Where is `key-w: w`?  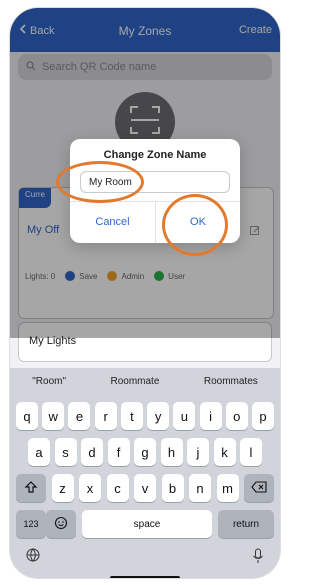 key-w: w is located at coordinates (53, 416).